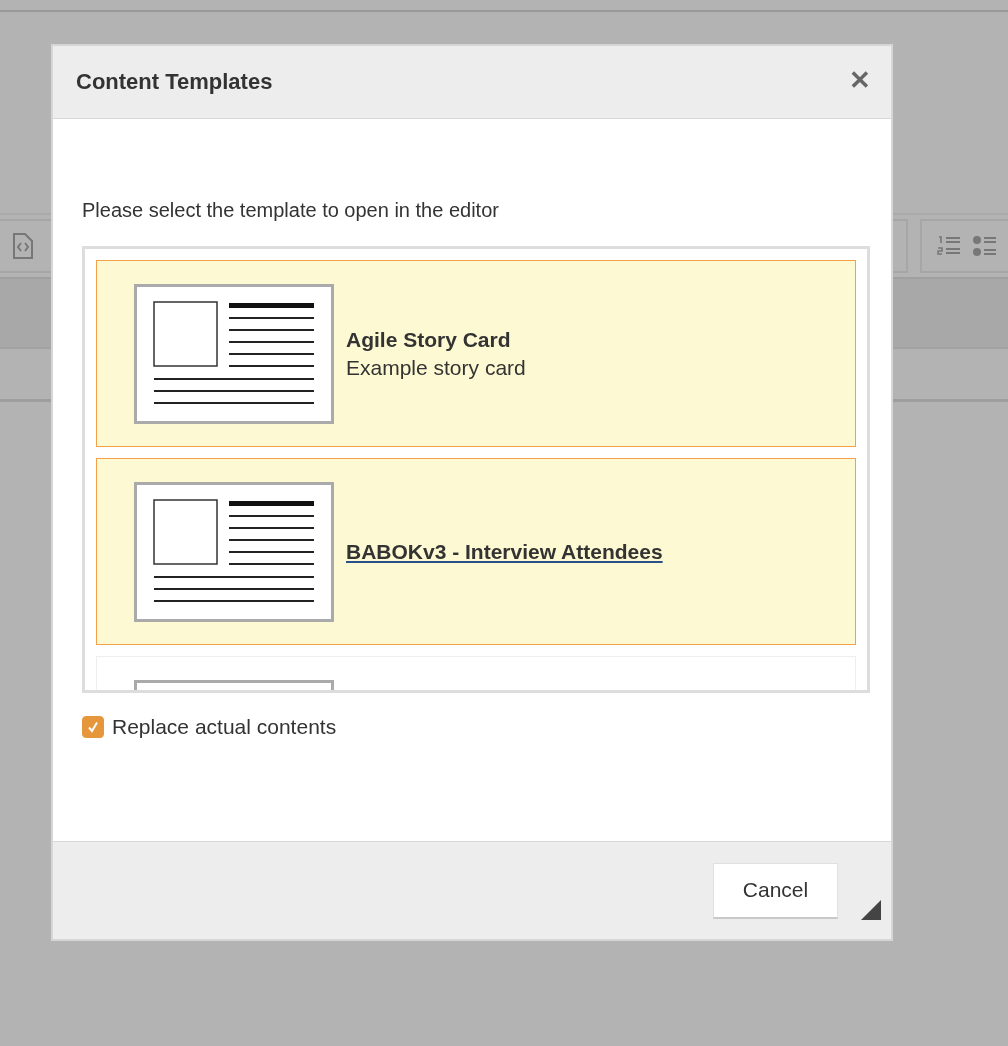 The height and width of the screenshot is (1046, 1008). What do you see at coordinates (871, 910) in the screenshot?
I see `resize-grip-icon` at bounding box center [871, 910].